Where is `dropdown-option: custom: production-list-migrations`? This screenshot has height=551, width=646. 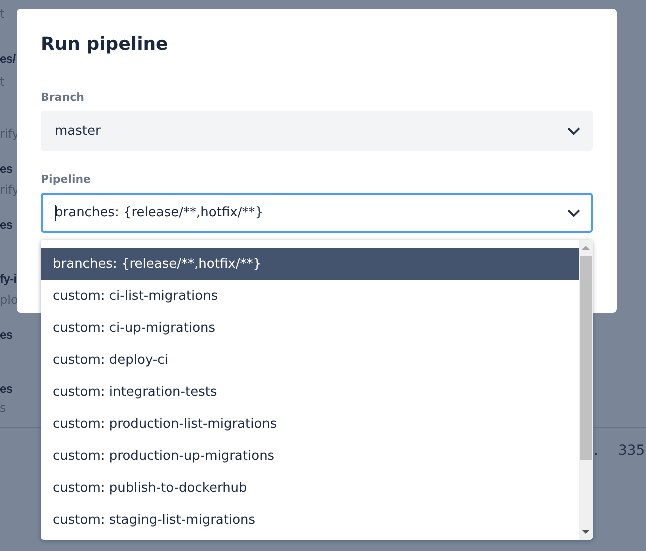 dropdown-option: custom: production-list-migrations is located at coordinates (310, 424).